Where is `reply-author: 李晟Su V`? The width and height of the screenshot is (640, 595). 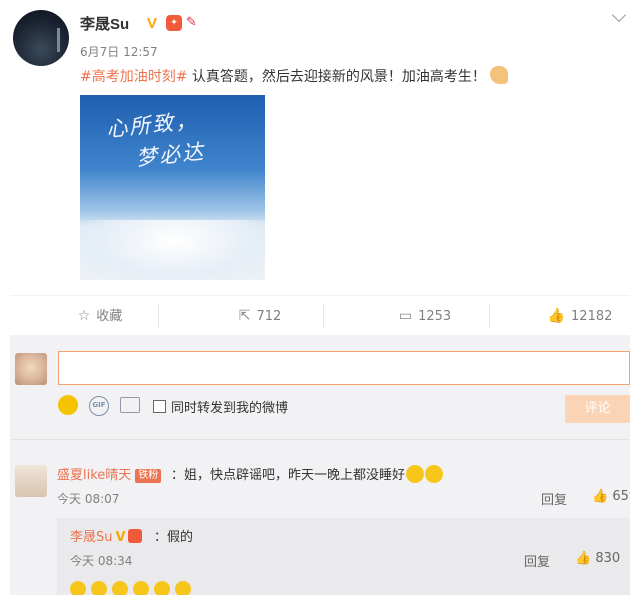
reply-author: 李晟Su V is located at coordinates (106, 535).